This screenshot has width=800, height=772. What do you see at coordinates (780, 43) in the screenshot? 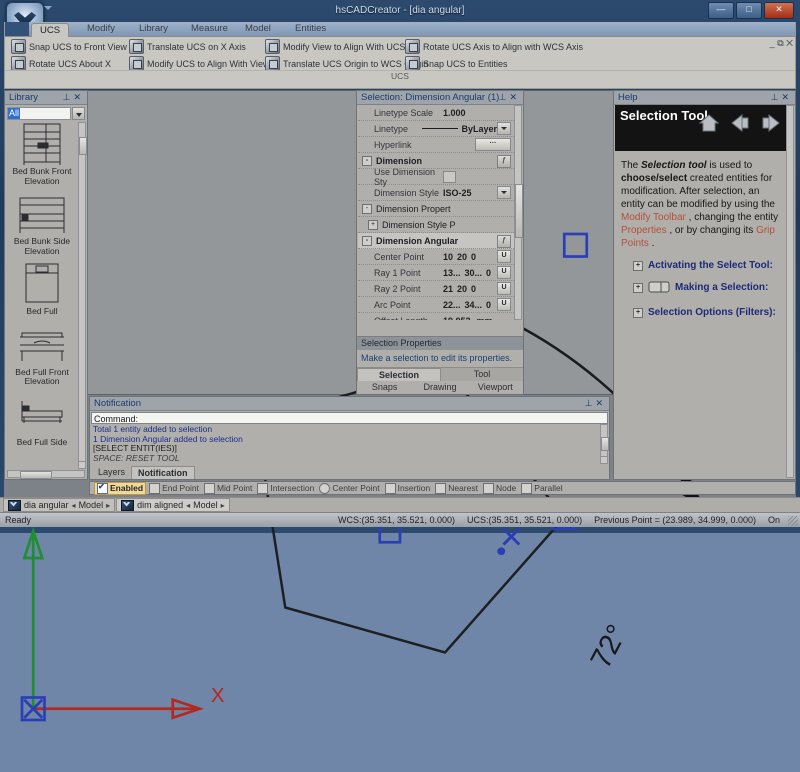
I see `mdi-restore-button: ⧉` at bounding box center [780, 43].